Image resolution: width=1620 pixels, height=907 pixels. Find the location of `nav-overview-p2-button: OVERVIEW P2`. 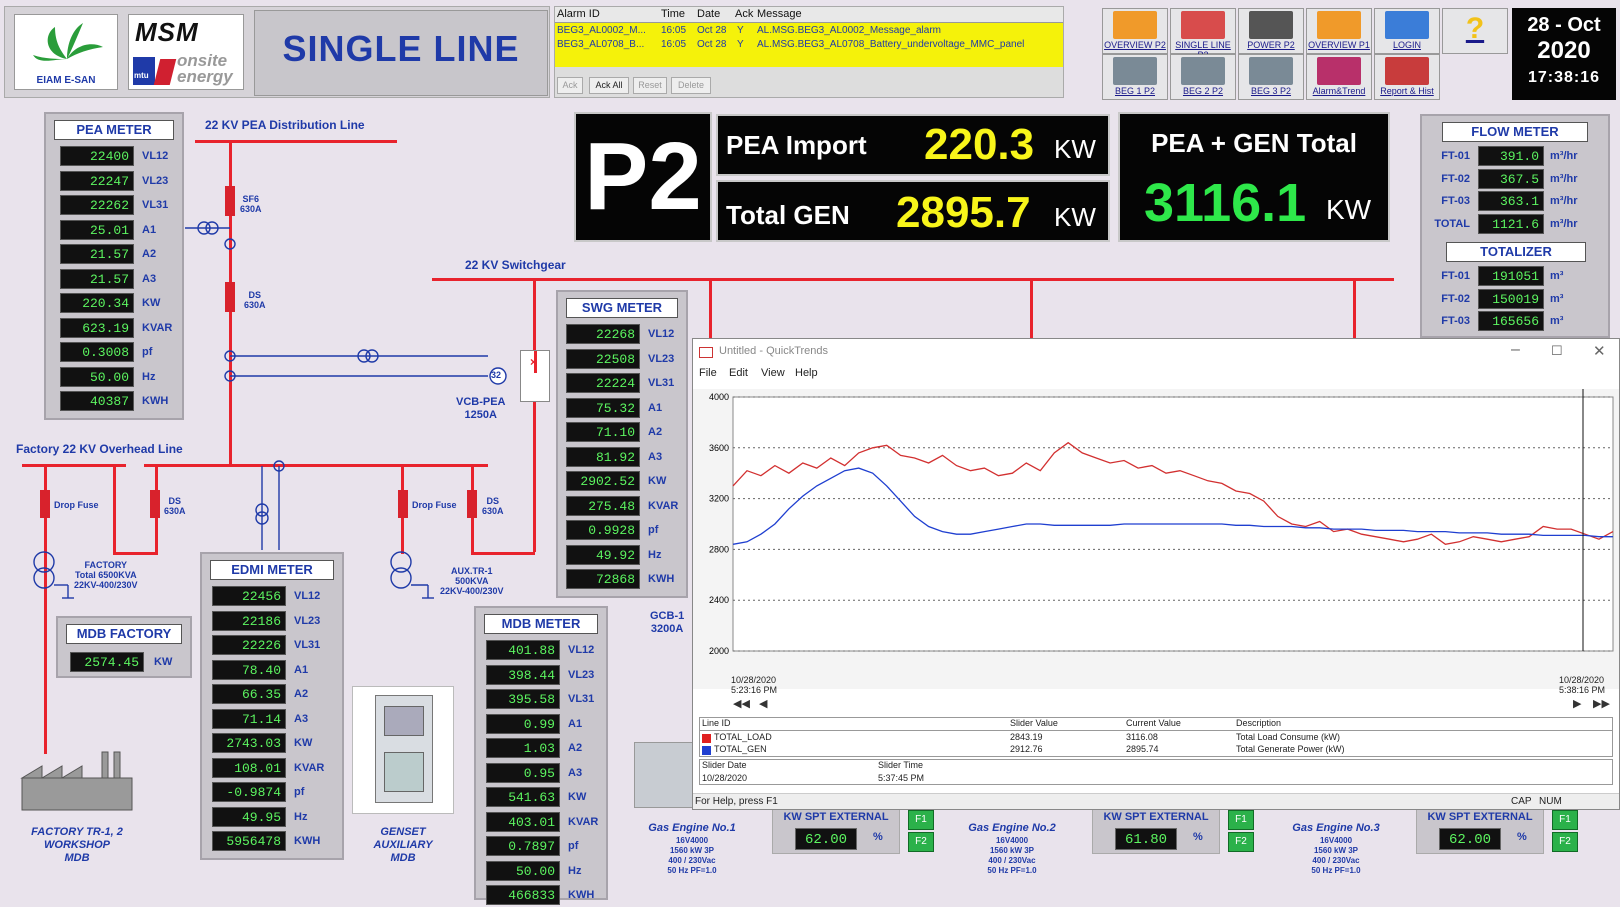

nav-overview-p2-button: OVERVIEW P2 is located at coordinates (1135, 31).